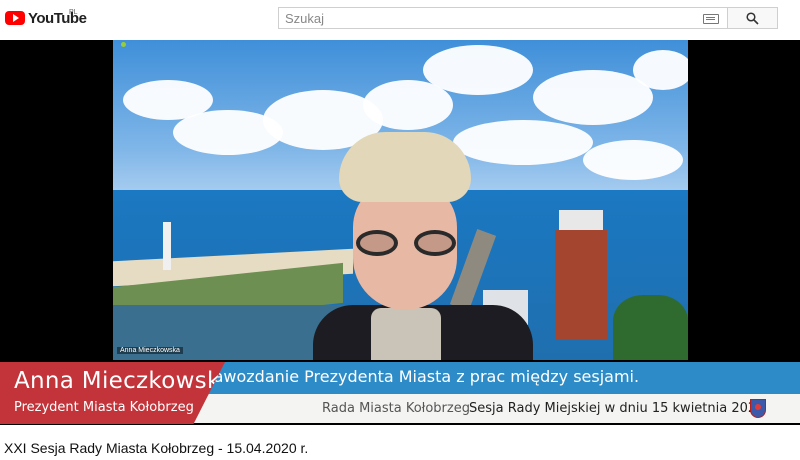 Image resolution: width=800 pixels, height=460 pixels. What do you see at coordinates (167, 246) in the screenshot?
I see `small-lighthouse` at bounding box center [167, 246].